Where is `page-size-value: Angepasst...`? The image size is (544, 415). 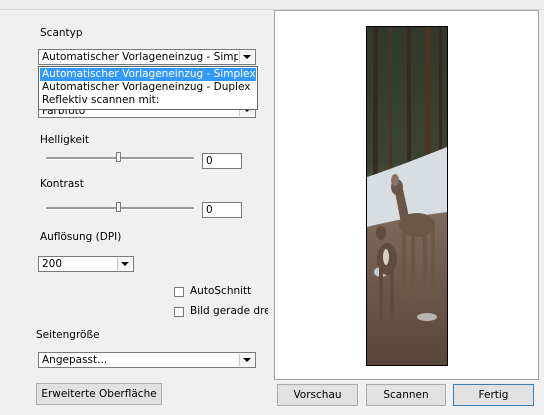 page-size-value: Angepasst... is located at coordinates (75, 360).